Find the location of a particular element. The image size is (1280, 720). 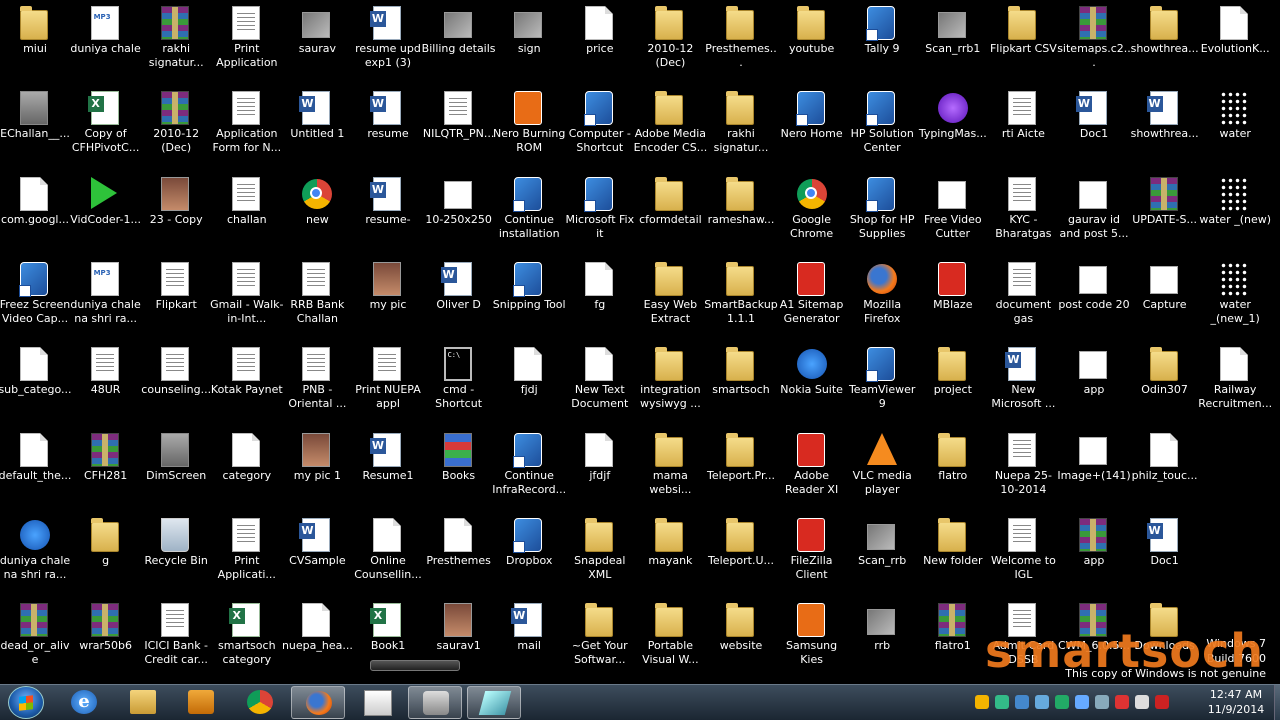

desktop-icon: sign is located at coordinates (529, 42).